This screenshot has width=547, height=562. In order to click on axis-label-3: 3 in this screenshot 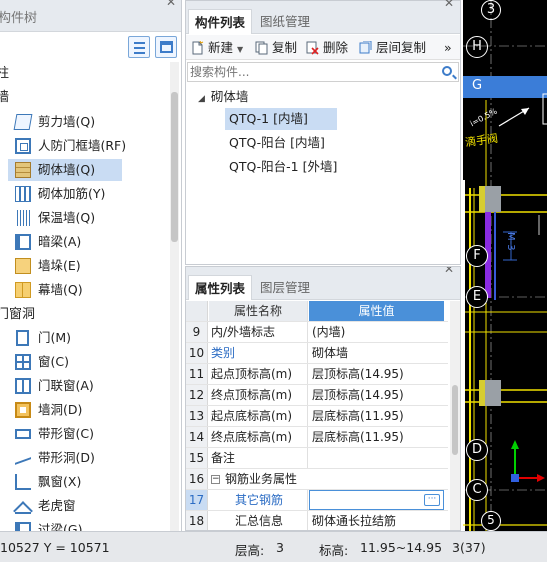, I will do `click(491, 10)`.